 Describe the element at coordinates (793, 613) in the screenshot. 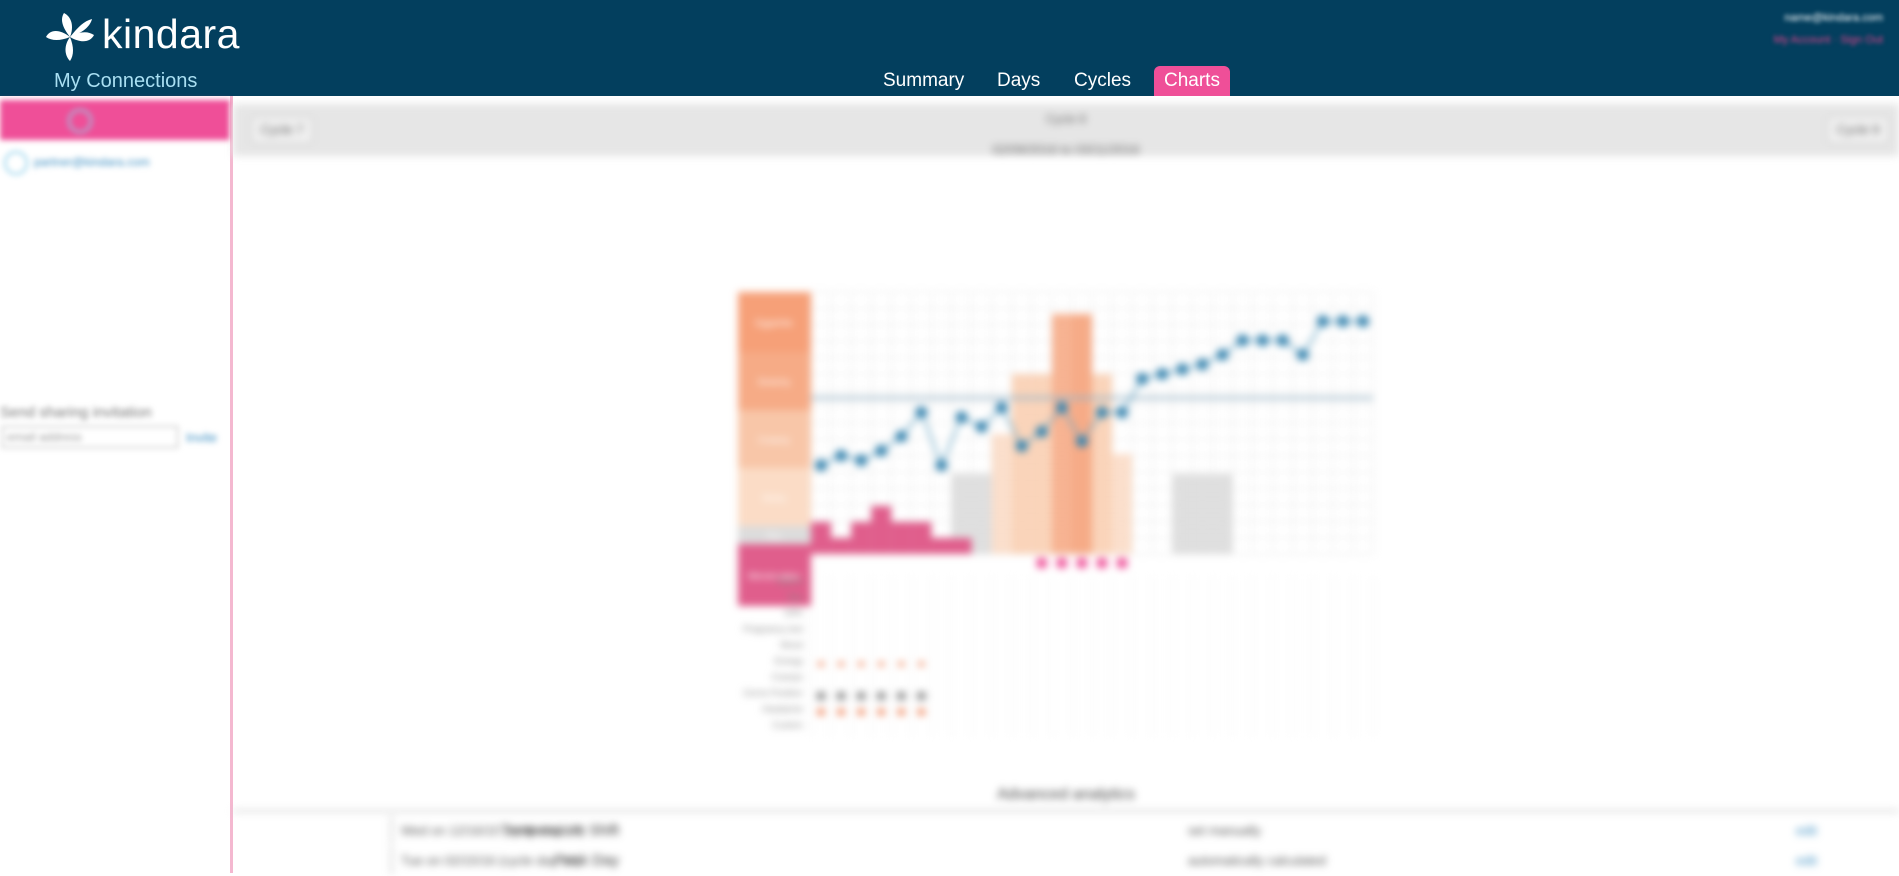

I see `observation-row-label: OPK` at that location.